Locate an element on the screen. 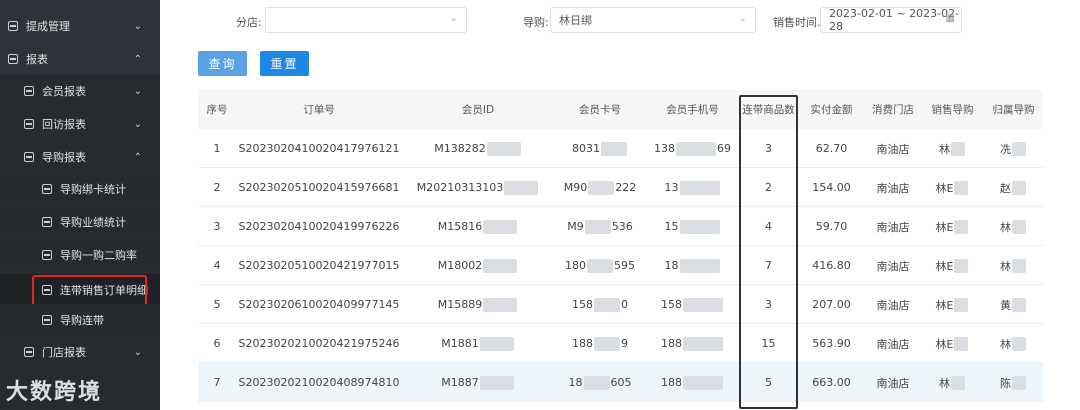 This screenshot has width=1080, height=410. cell-text: S2023020410020419976226 is located at coordinates (319, 226).